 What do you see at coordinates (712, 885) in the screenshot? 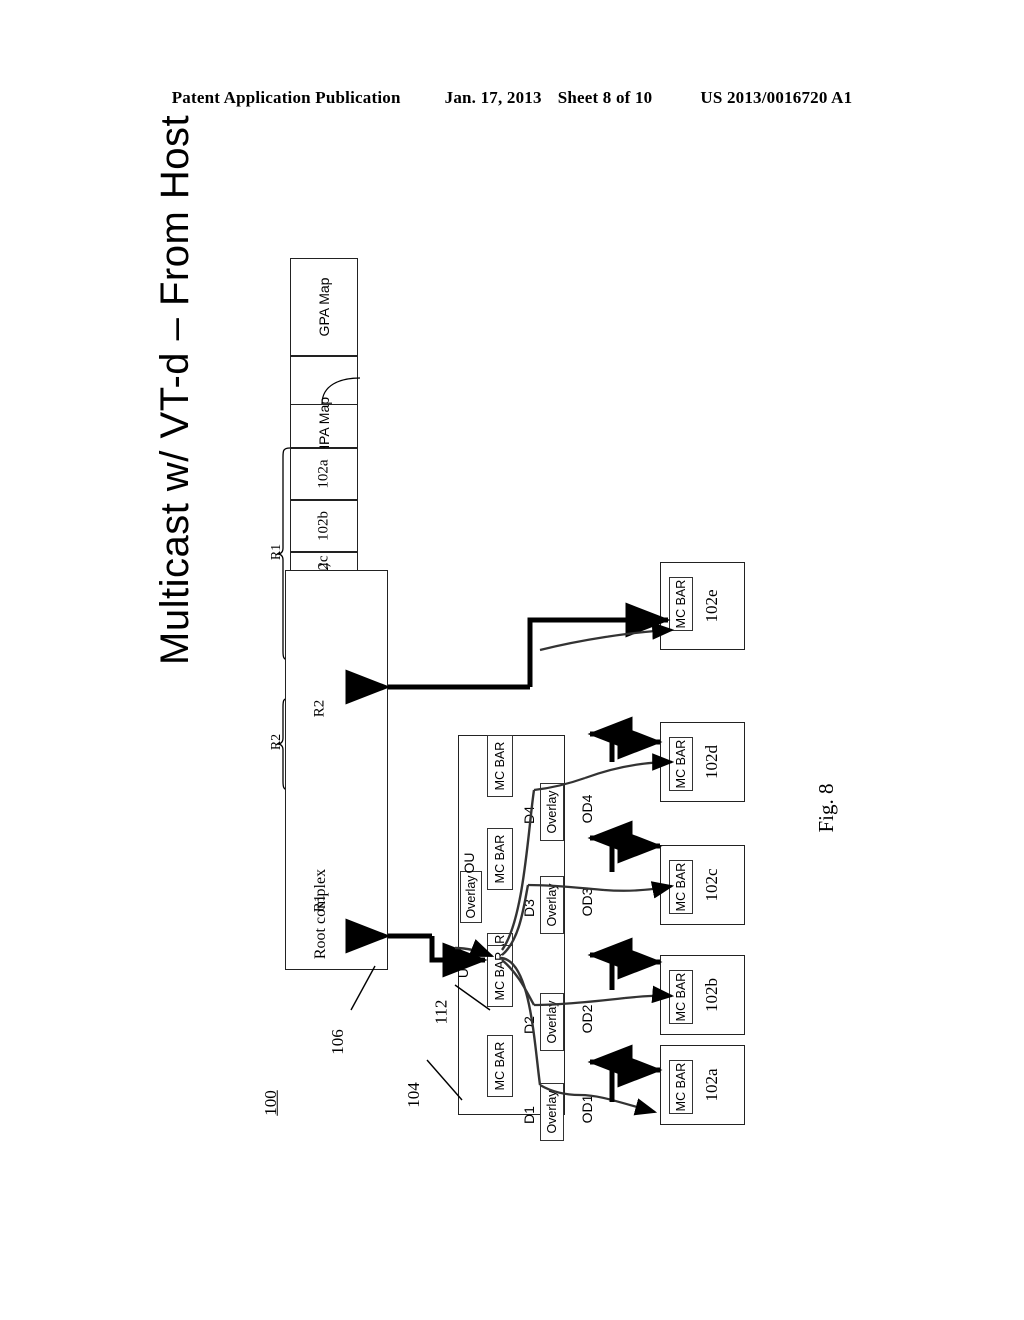
I see `endpoint-name-102c: 102c` at bounding box center [712, 885].